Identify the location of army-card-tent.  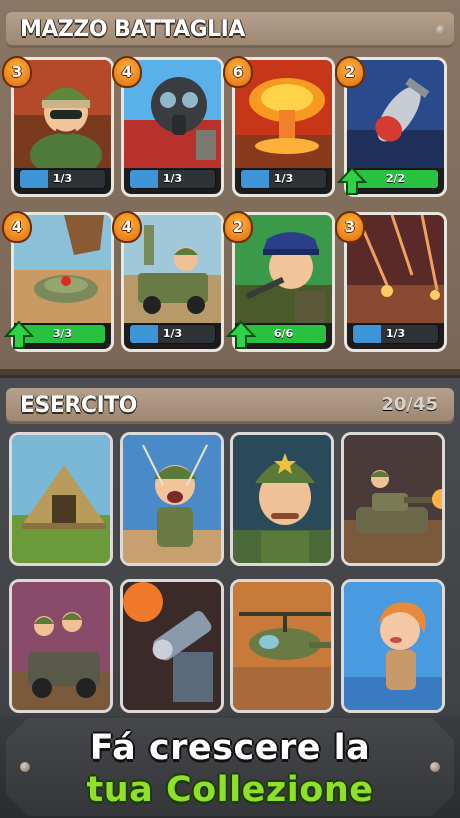
(61, 499).